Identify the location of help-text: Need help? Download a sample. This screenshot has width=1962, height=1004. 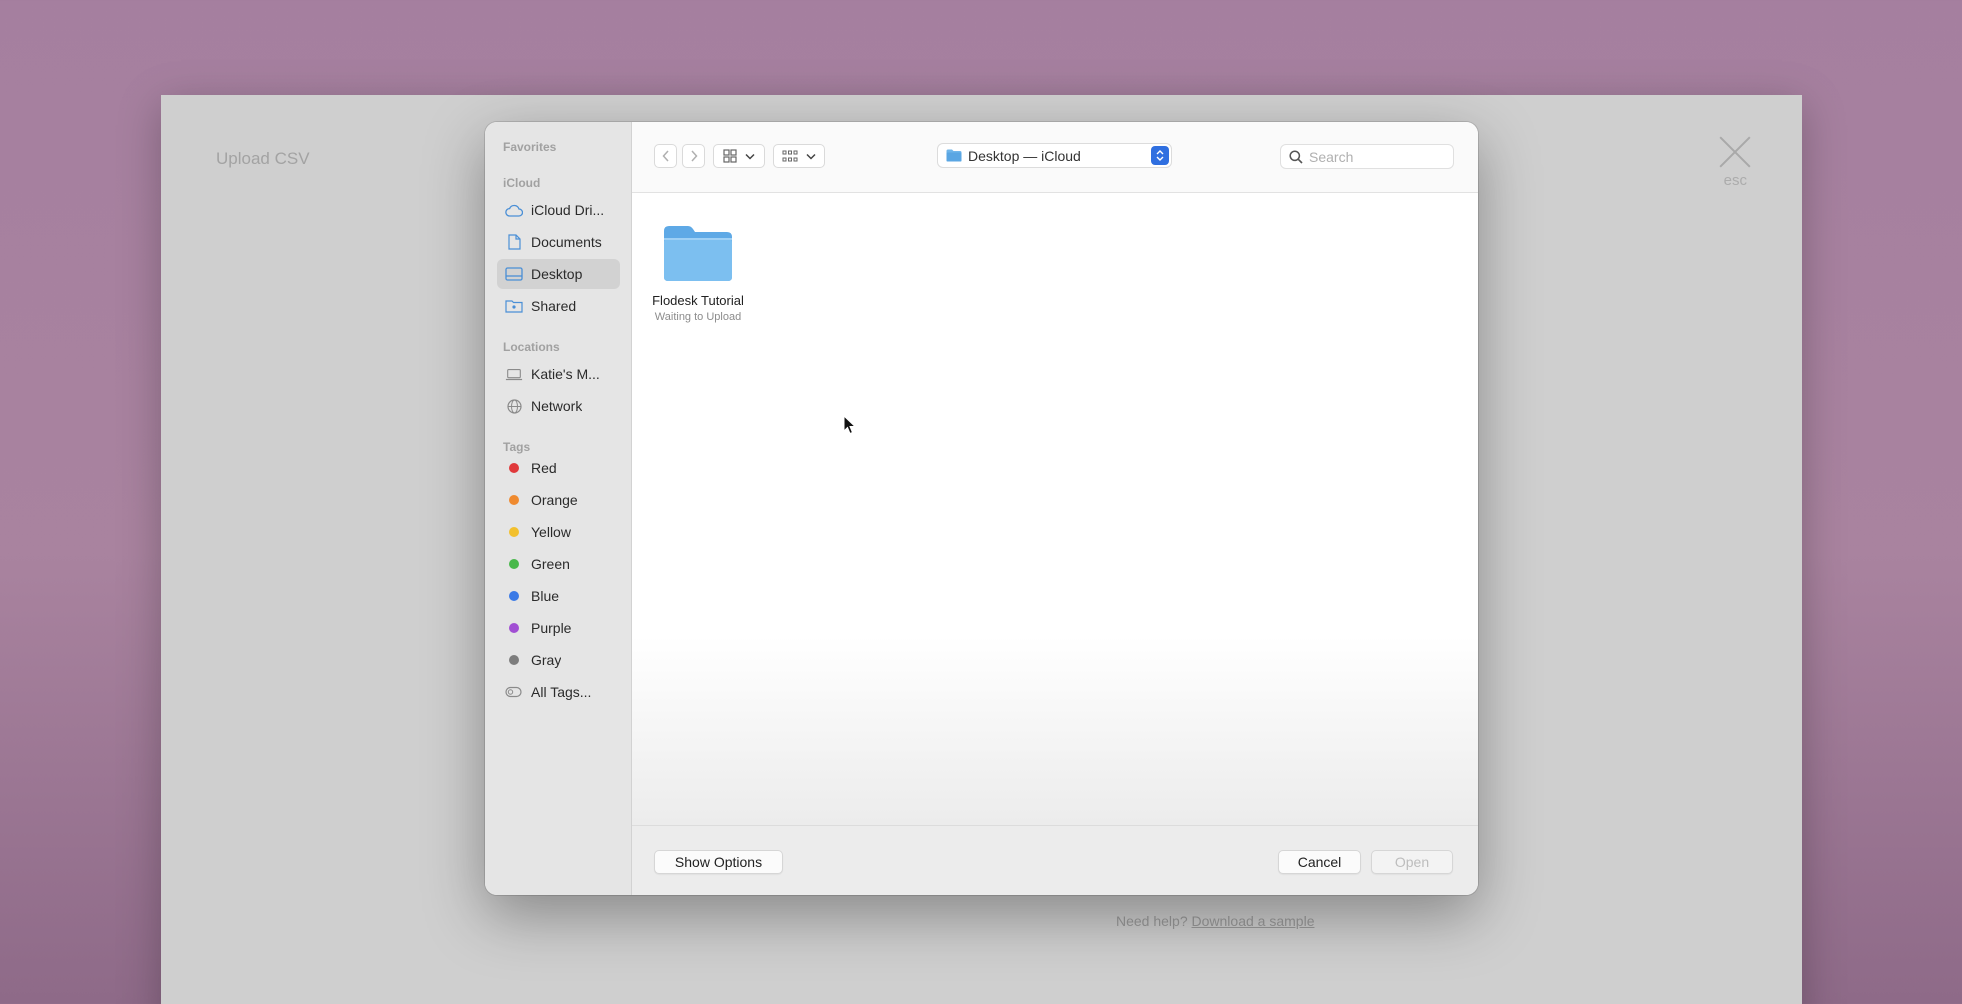
(1215, 921).